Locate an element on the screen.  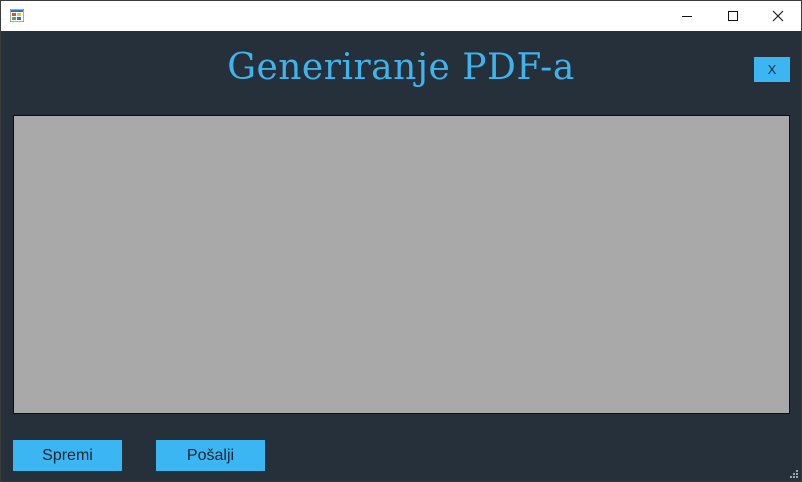
close-icon is located at coordinates (778, 16).